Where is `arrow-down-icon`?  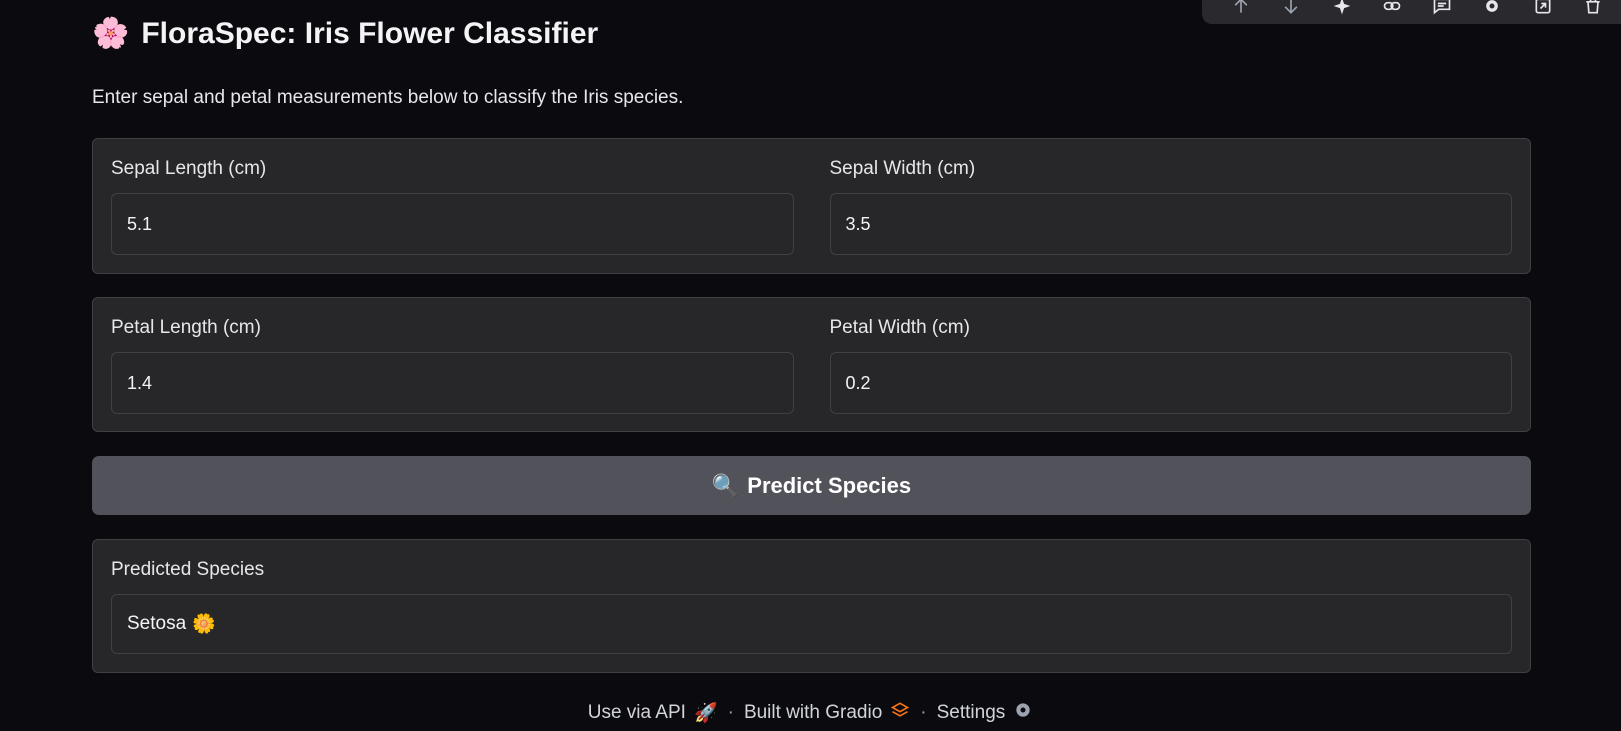 arrow-down-icon is located at coordinates (1291, 9).